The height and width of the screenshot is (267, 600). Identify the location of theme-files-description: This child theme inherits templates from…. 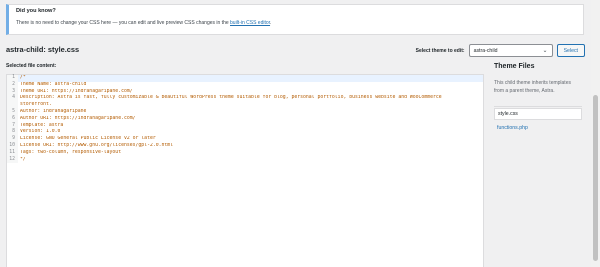
(532, 87).